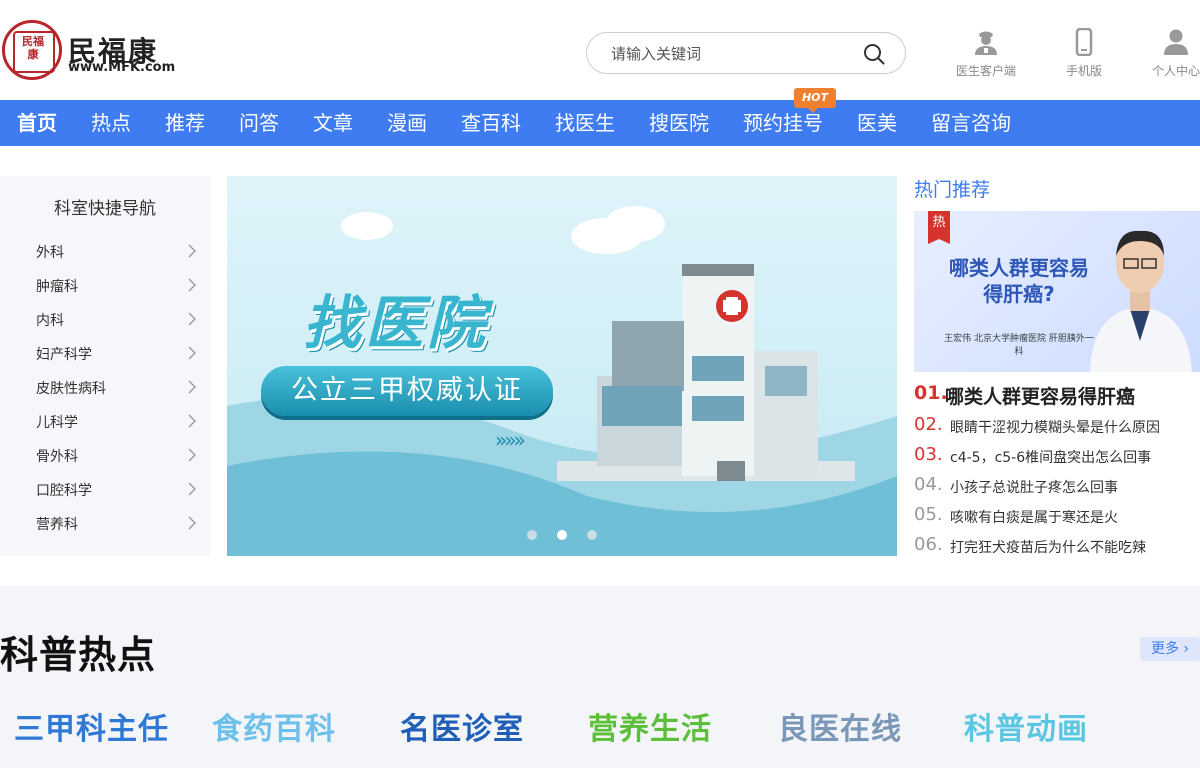 Image resolution: width=1200 pixels, height=768 pixels. I want to click on user-center-label: 个人中心, so click(1175, 71).